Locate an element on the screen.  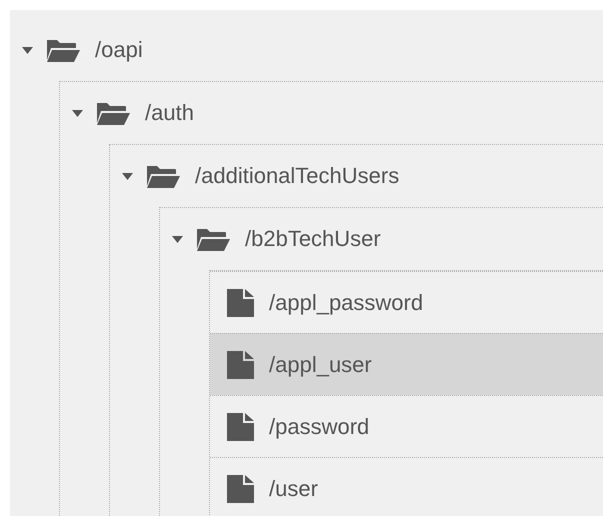
tree-item-label: /additionalTechUsers is located at coordinates (297, 176).